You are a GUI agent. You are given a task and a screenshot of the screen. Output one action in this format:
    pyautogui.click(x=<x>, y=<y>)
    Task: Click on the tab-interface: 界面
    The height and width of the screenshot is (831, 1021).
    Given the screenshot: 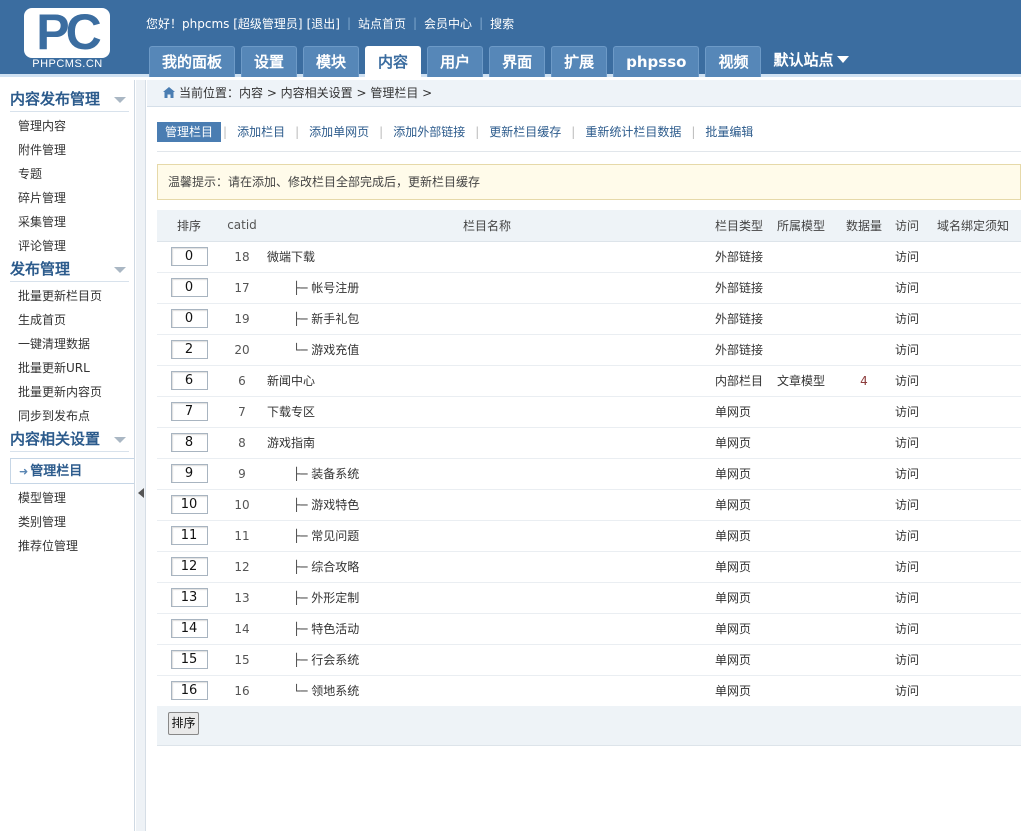 What is the action you would take?
    pyautogui.click(x=517, y=61)
    